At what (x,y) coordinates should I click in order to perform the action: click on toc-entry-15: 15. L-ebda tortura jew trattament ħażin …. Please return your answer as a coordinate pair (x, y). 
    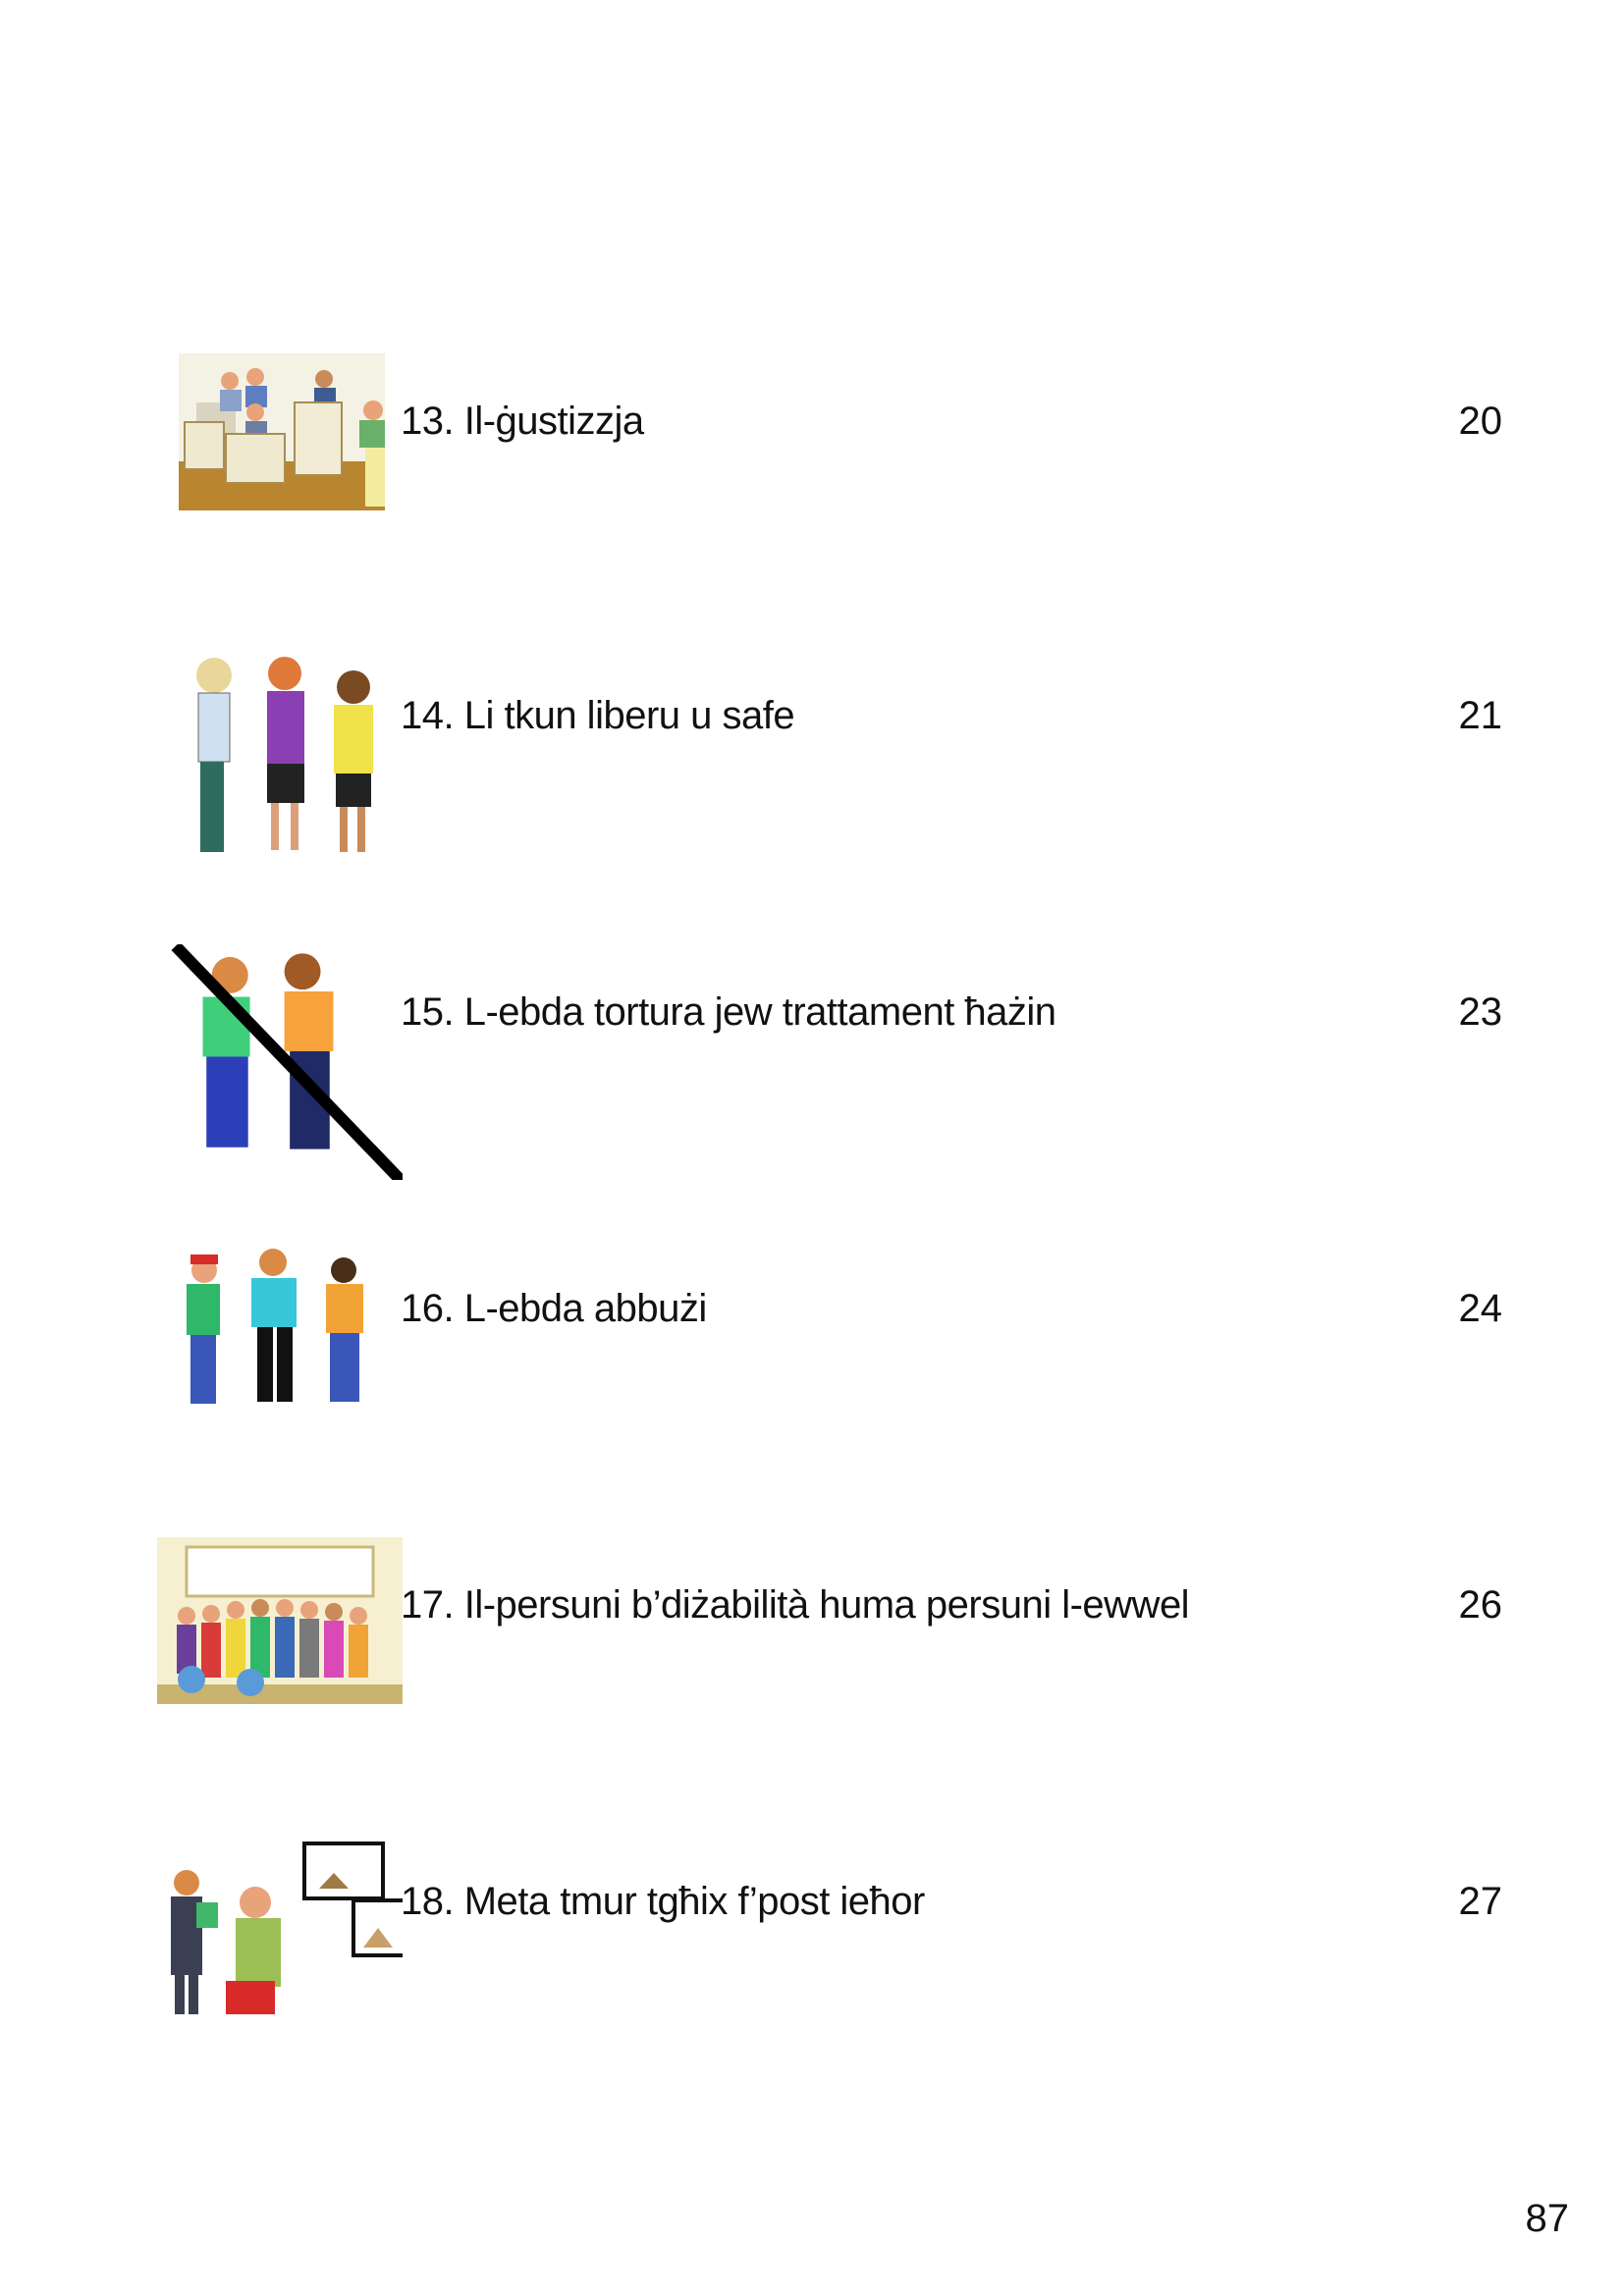
    Looking at the image, I should click on (834, 1062).